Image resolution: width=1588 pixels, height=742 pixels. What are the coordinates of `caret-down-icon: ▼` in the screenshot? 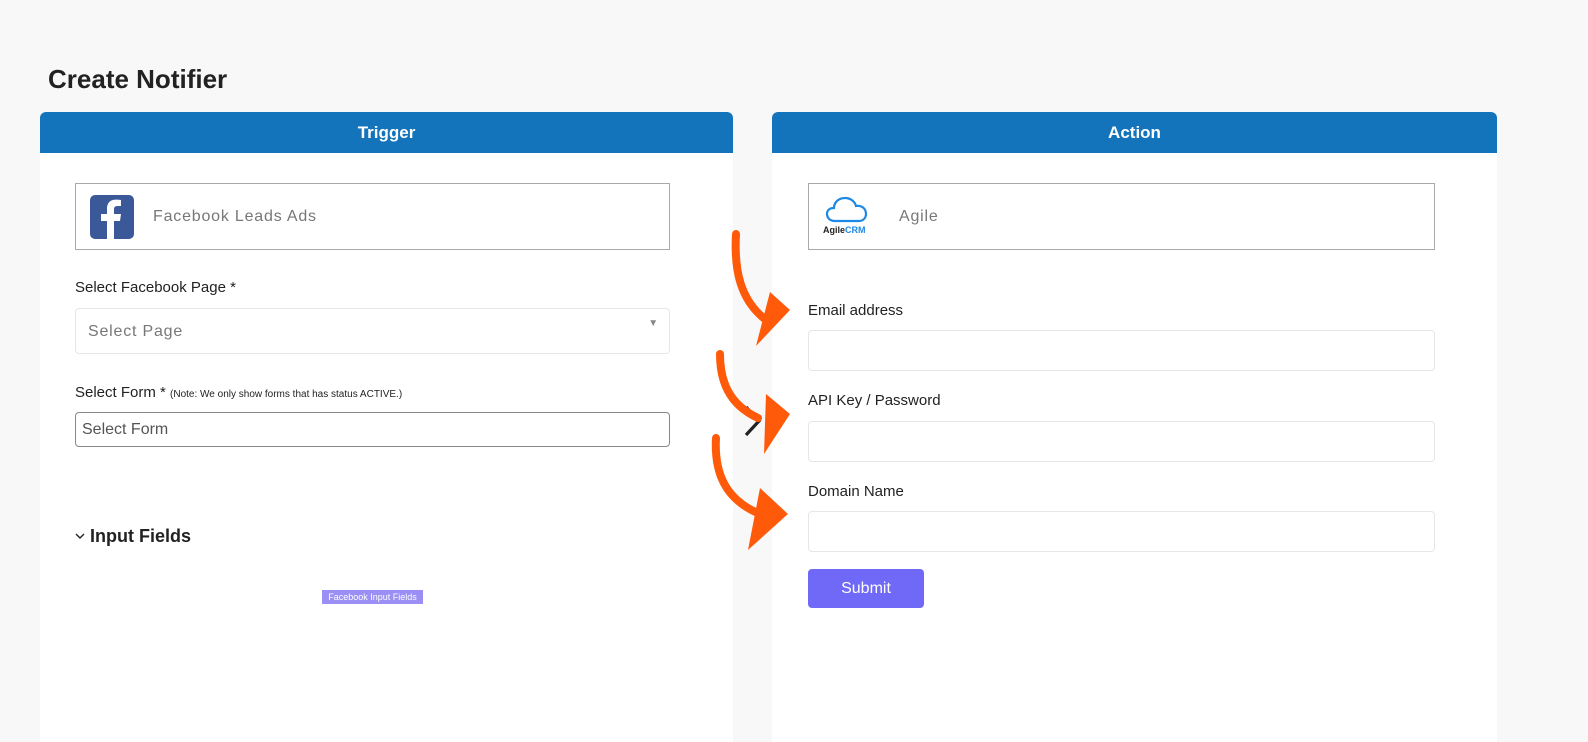 It's located at (653, 323).